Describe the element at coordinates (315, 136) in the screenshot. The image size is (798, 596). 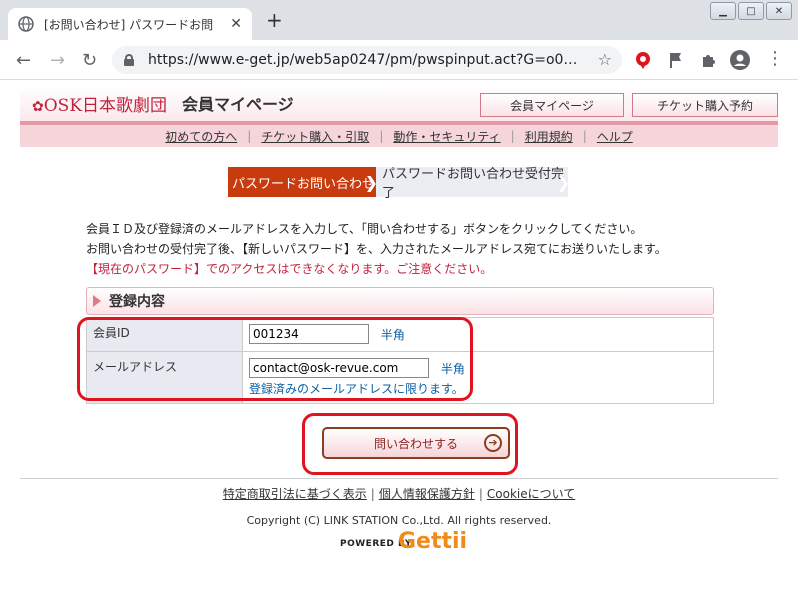
I see `nav-ticket-purchase: チケット購入・引取` at that location.